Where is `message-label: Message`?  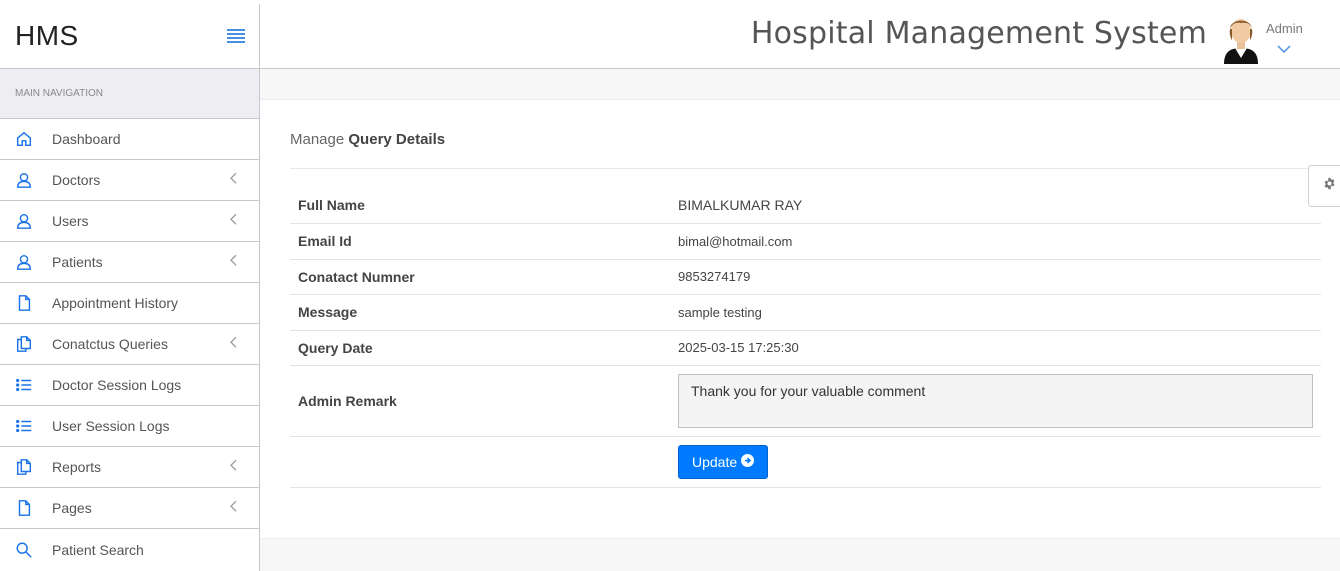 message-label: Message is located at coordinates (328, 312).